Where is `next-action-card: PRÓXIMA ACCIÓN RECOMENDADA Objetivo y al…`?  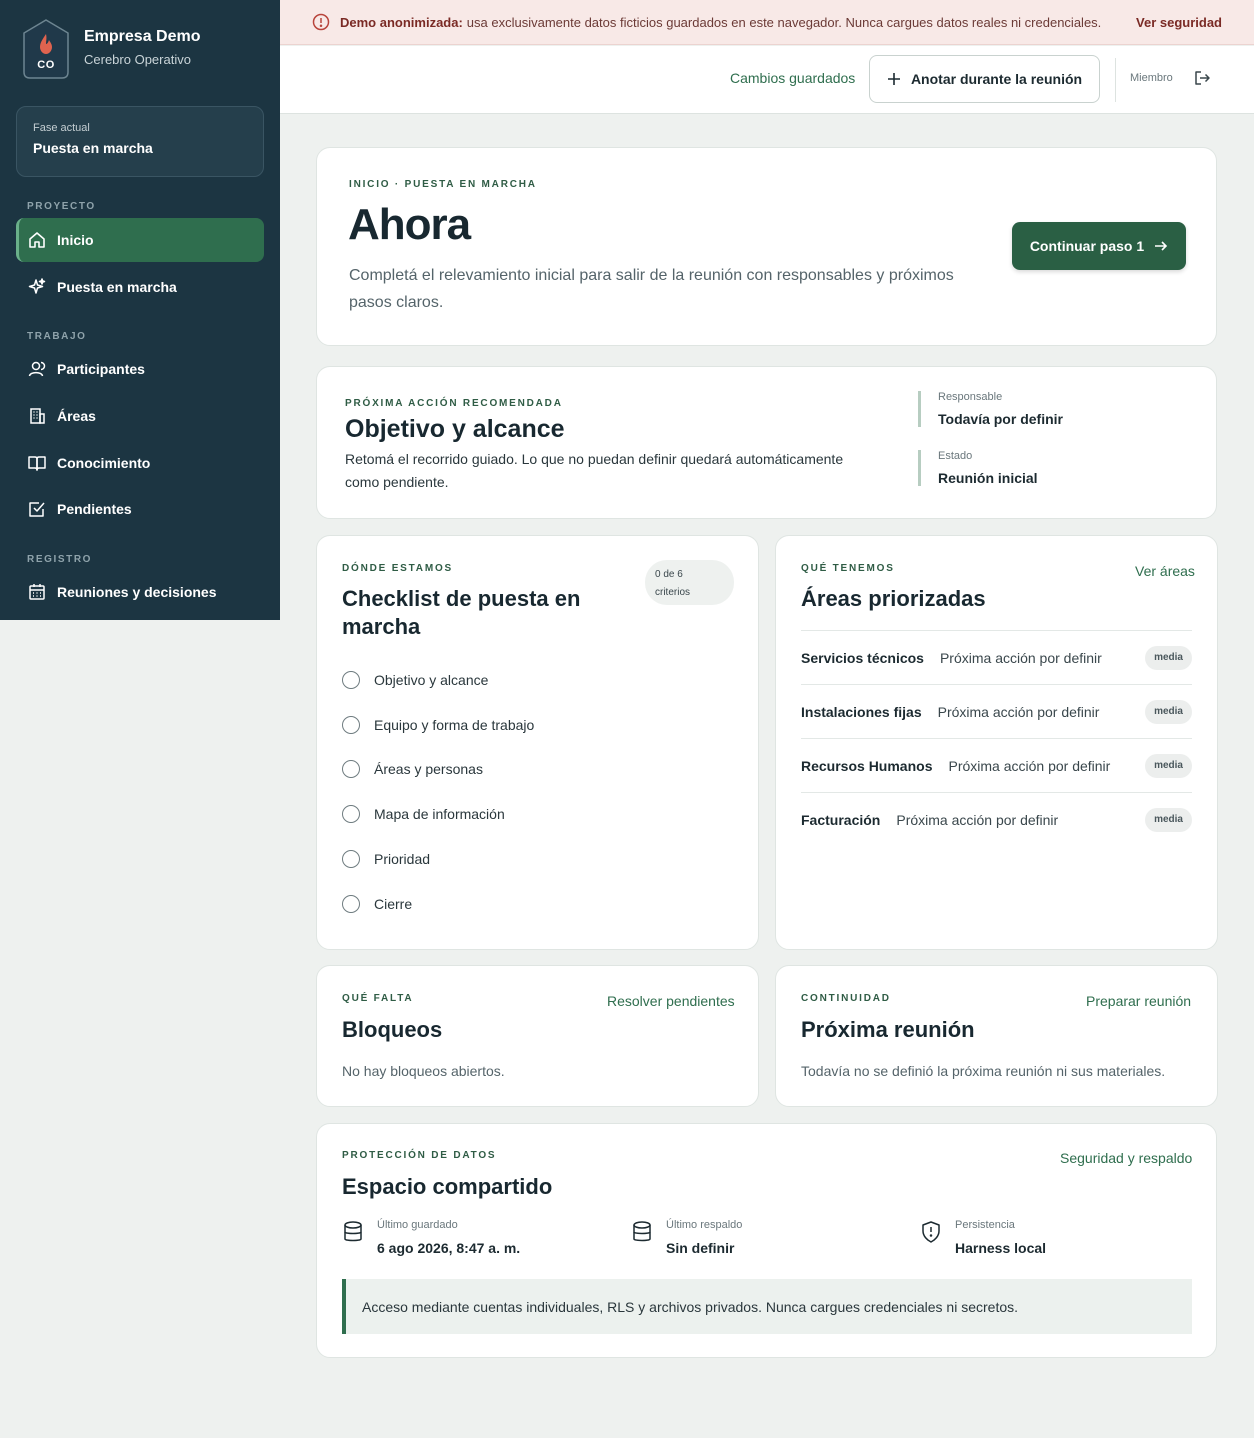
next-action-card: PRÓXIMA ACCIÓN RECOMENDADA Objetivo y al… is located at coordinates (766, 442).